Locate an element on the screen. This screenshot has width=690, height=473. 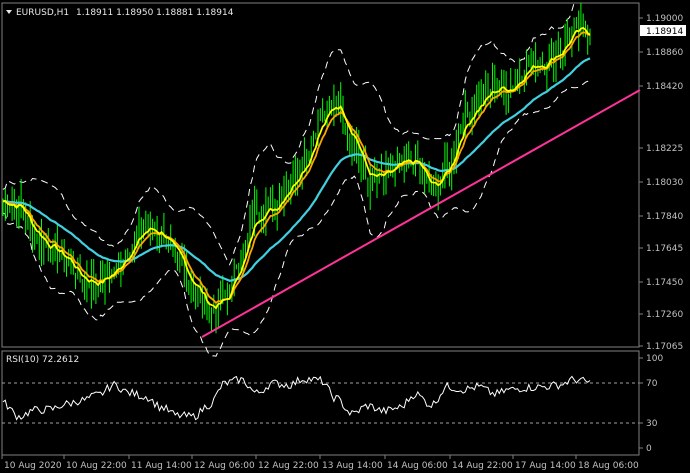
time-tick-label: 12 Aug 22:00 is located at coordinates (288, 466).